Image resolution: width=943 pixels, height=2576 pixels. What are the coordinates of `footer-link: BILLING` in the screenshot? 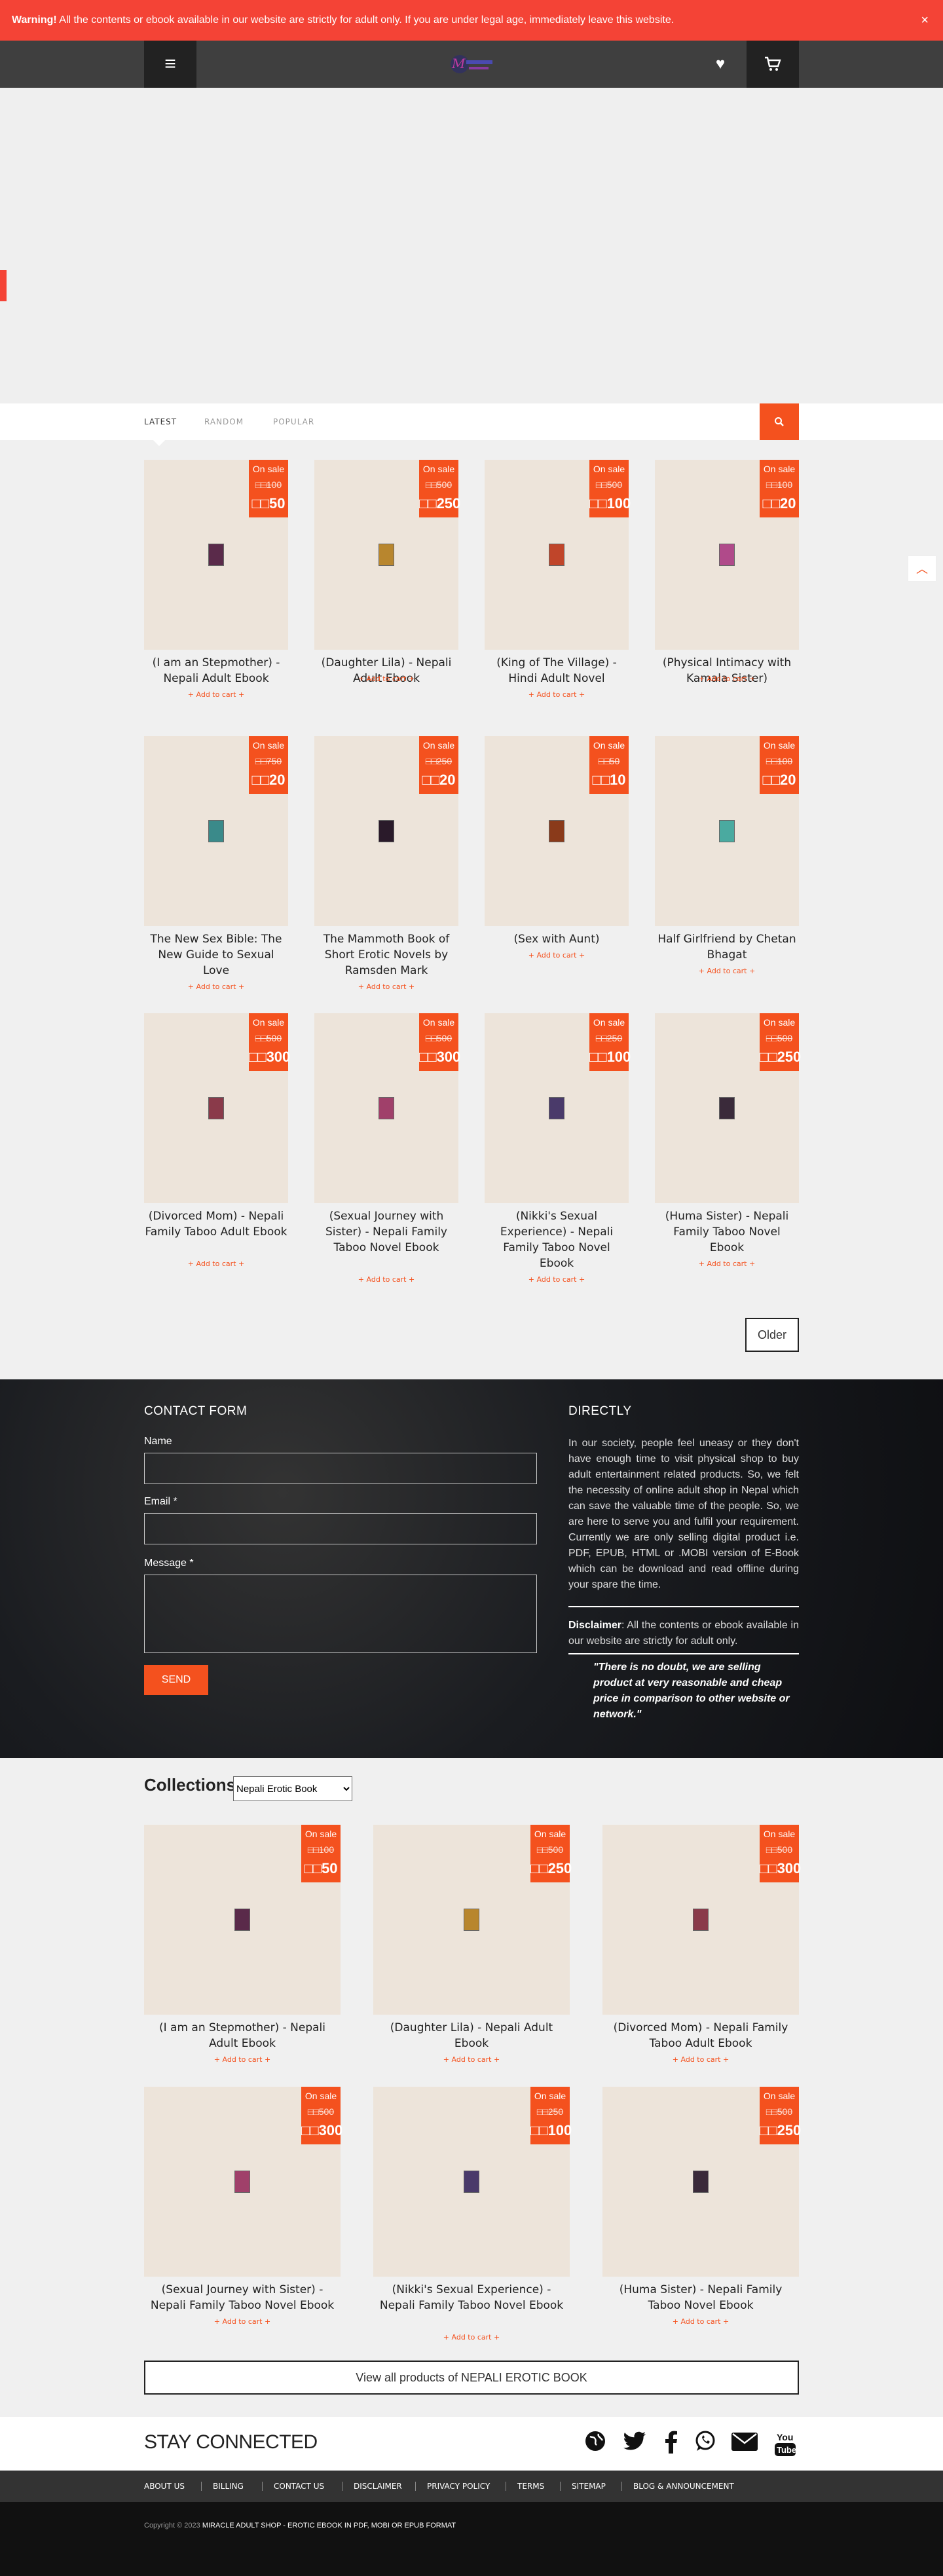 It's located at (228, 2486).